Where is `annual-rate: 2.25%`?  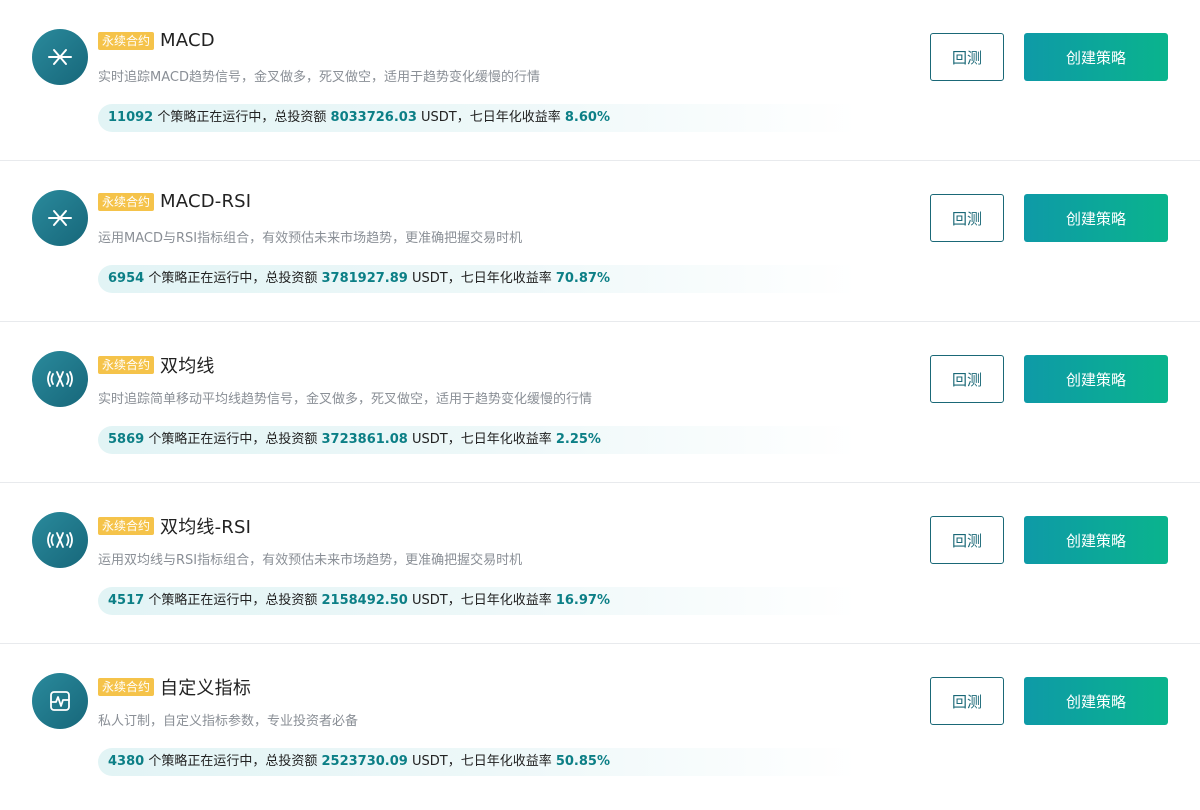
annual-rate: 2.25% is located at coordinates (578, 439).